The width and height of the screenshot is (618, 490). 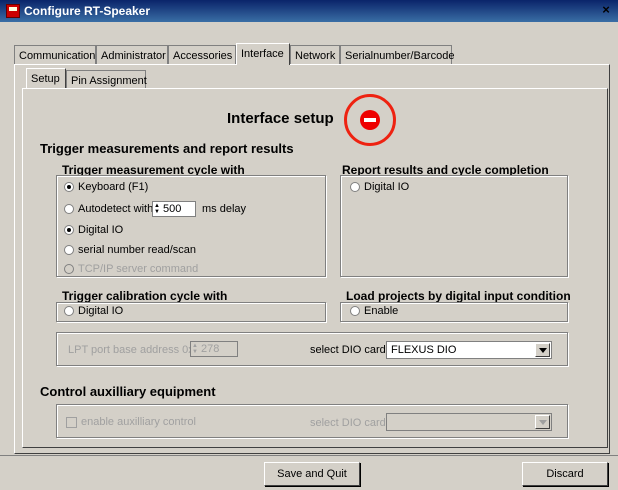 I want to click on radio-digital-io: Digital IO, so click(x=93, y=231).